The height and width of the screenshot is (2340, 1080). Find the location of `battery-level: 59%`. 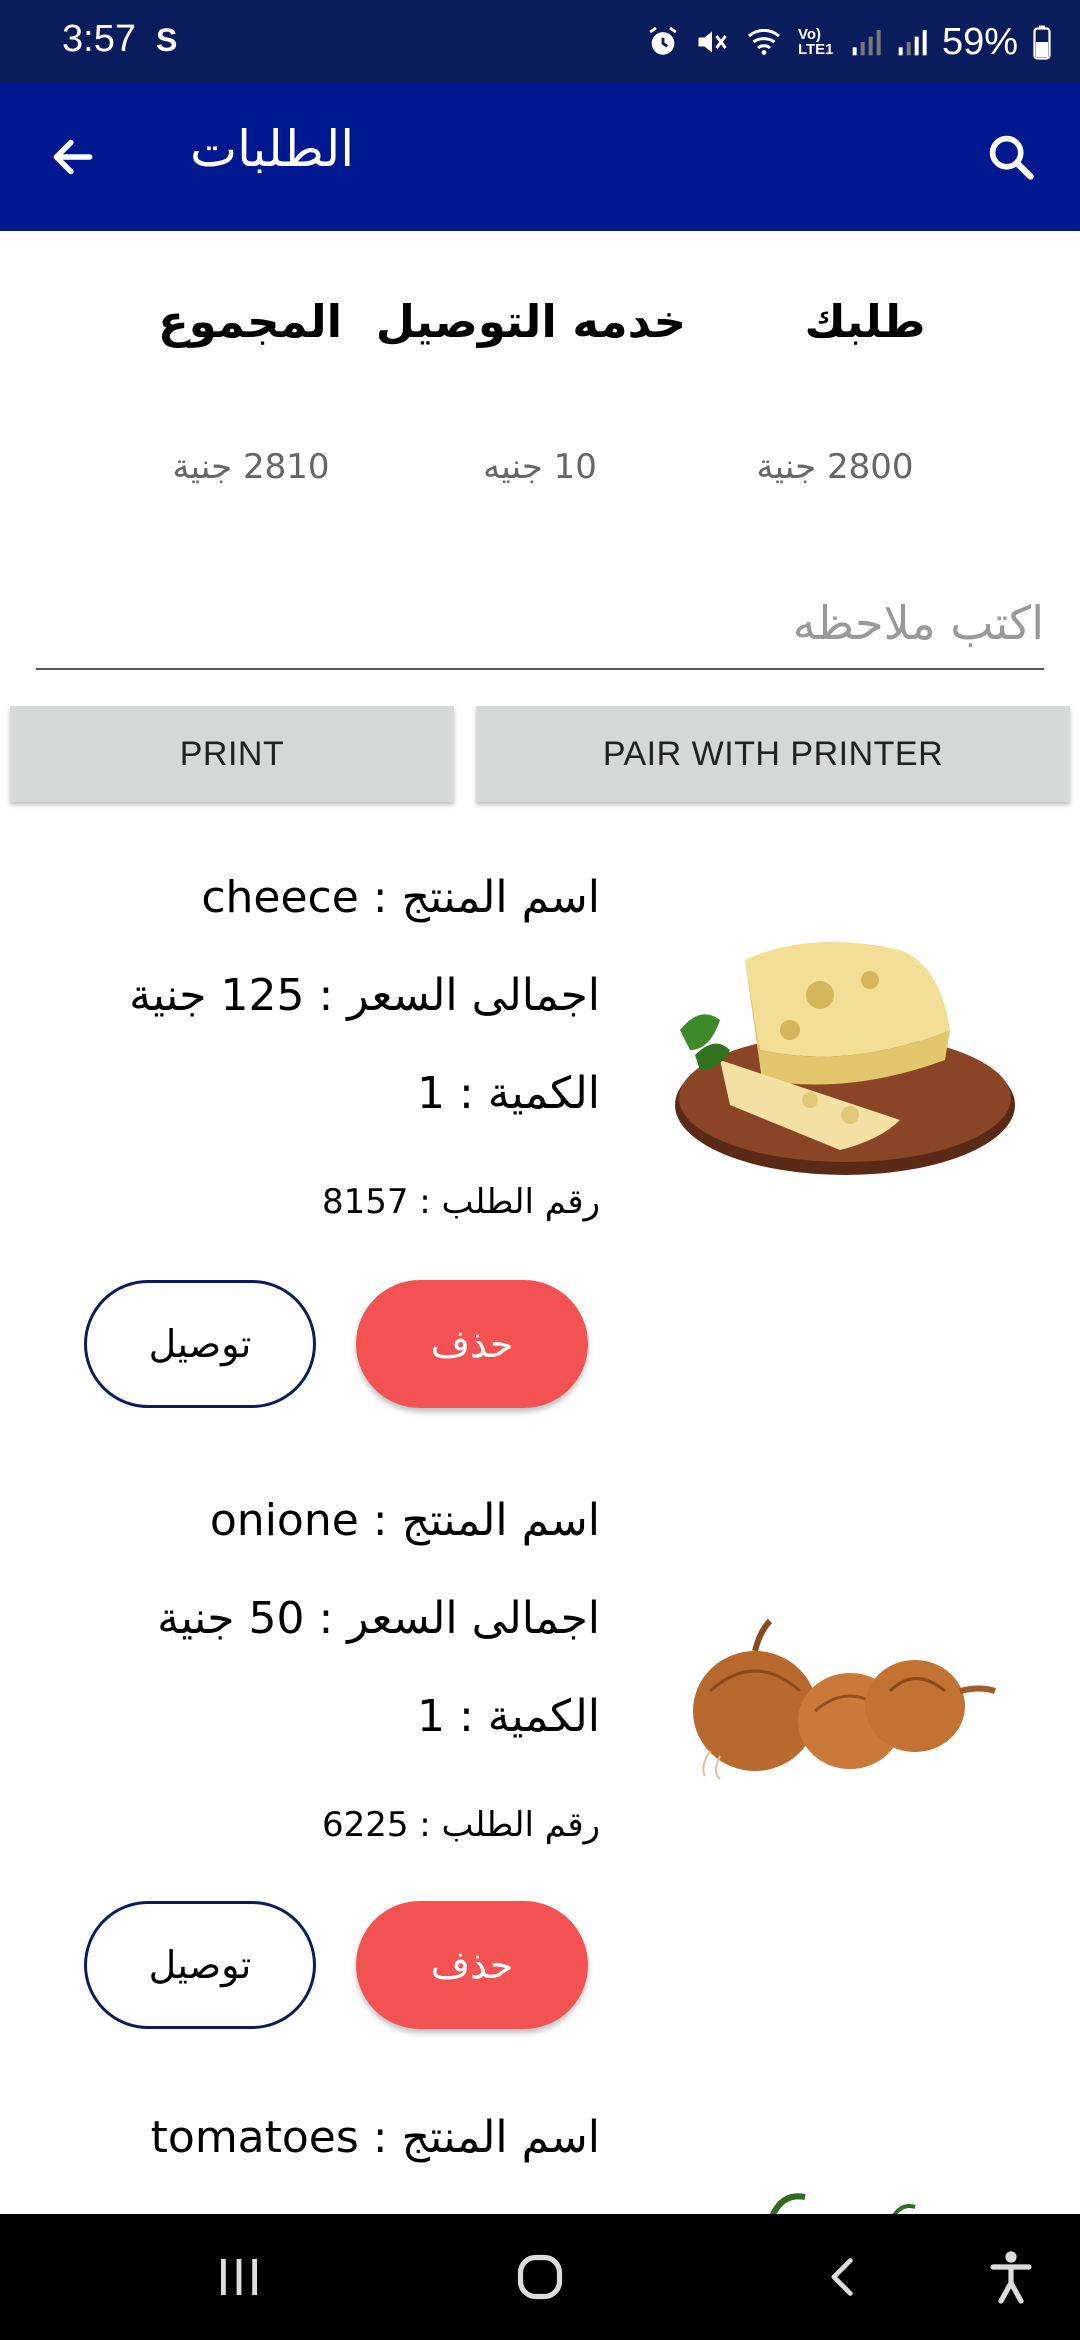

battery-level: 59% is located at coordinates (979, 41).